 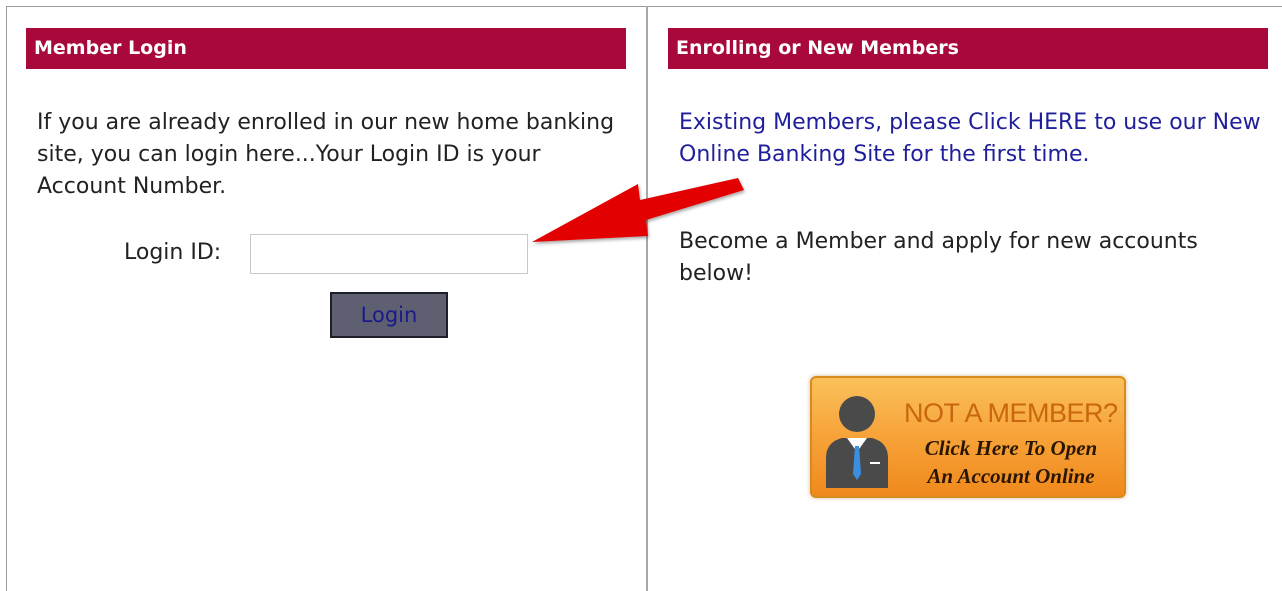 What do you see at coordinates (638, 210) in the screenshot?
I see `red-arrow-icon` at bounding box center [638, 210].